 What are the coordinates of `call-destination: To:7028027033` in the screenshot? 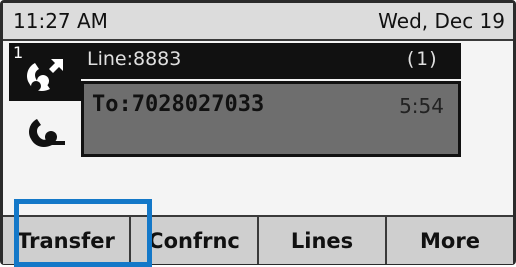 It's located at (178, 104).